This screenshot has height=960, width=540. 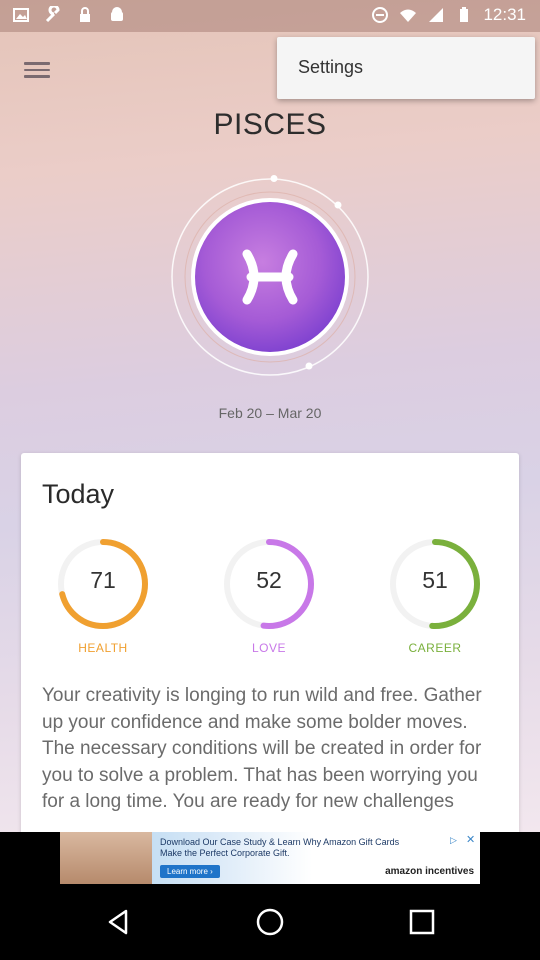 What do you see at coordinates (117, 14) in the screenshot?
I see `android-icon` at bounding box center [117, 14].